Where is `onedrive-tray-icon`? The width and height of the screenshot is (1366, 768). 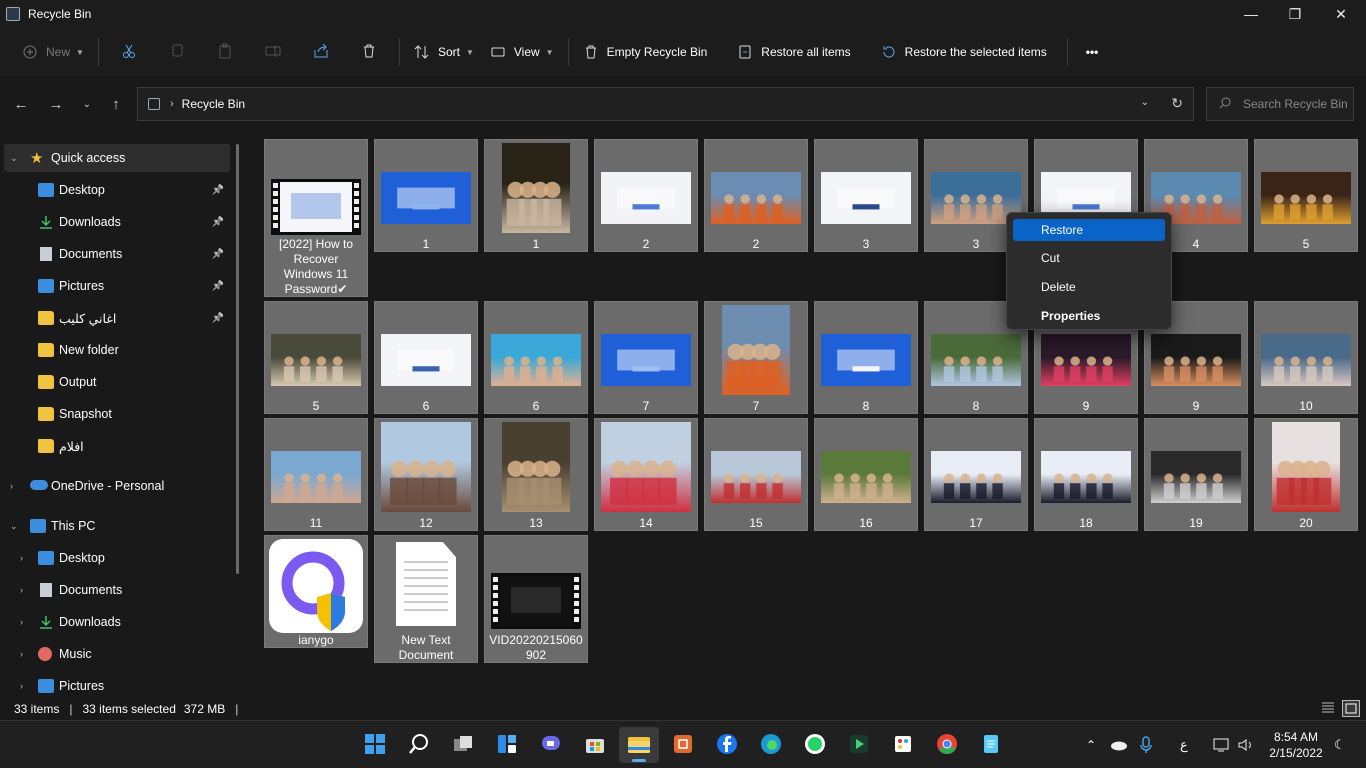
onedrive-tray-icon is located at coordinates (1119, 744).